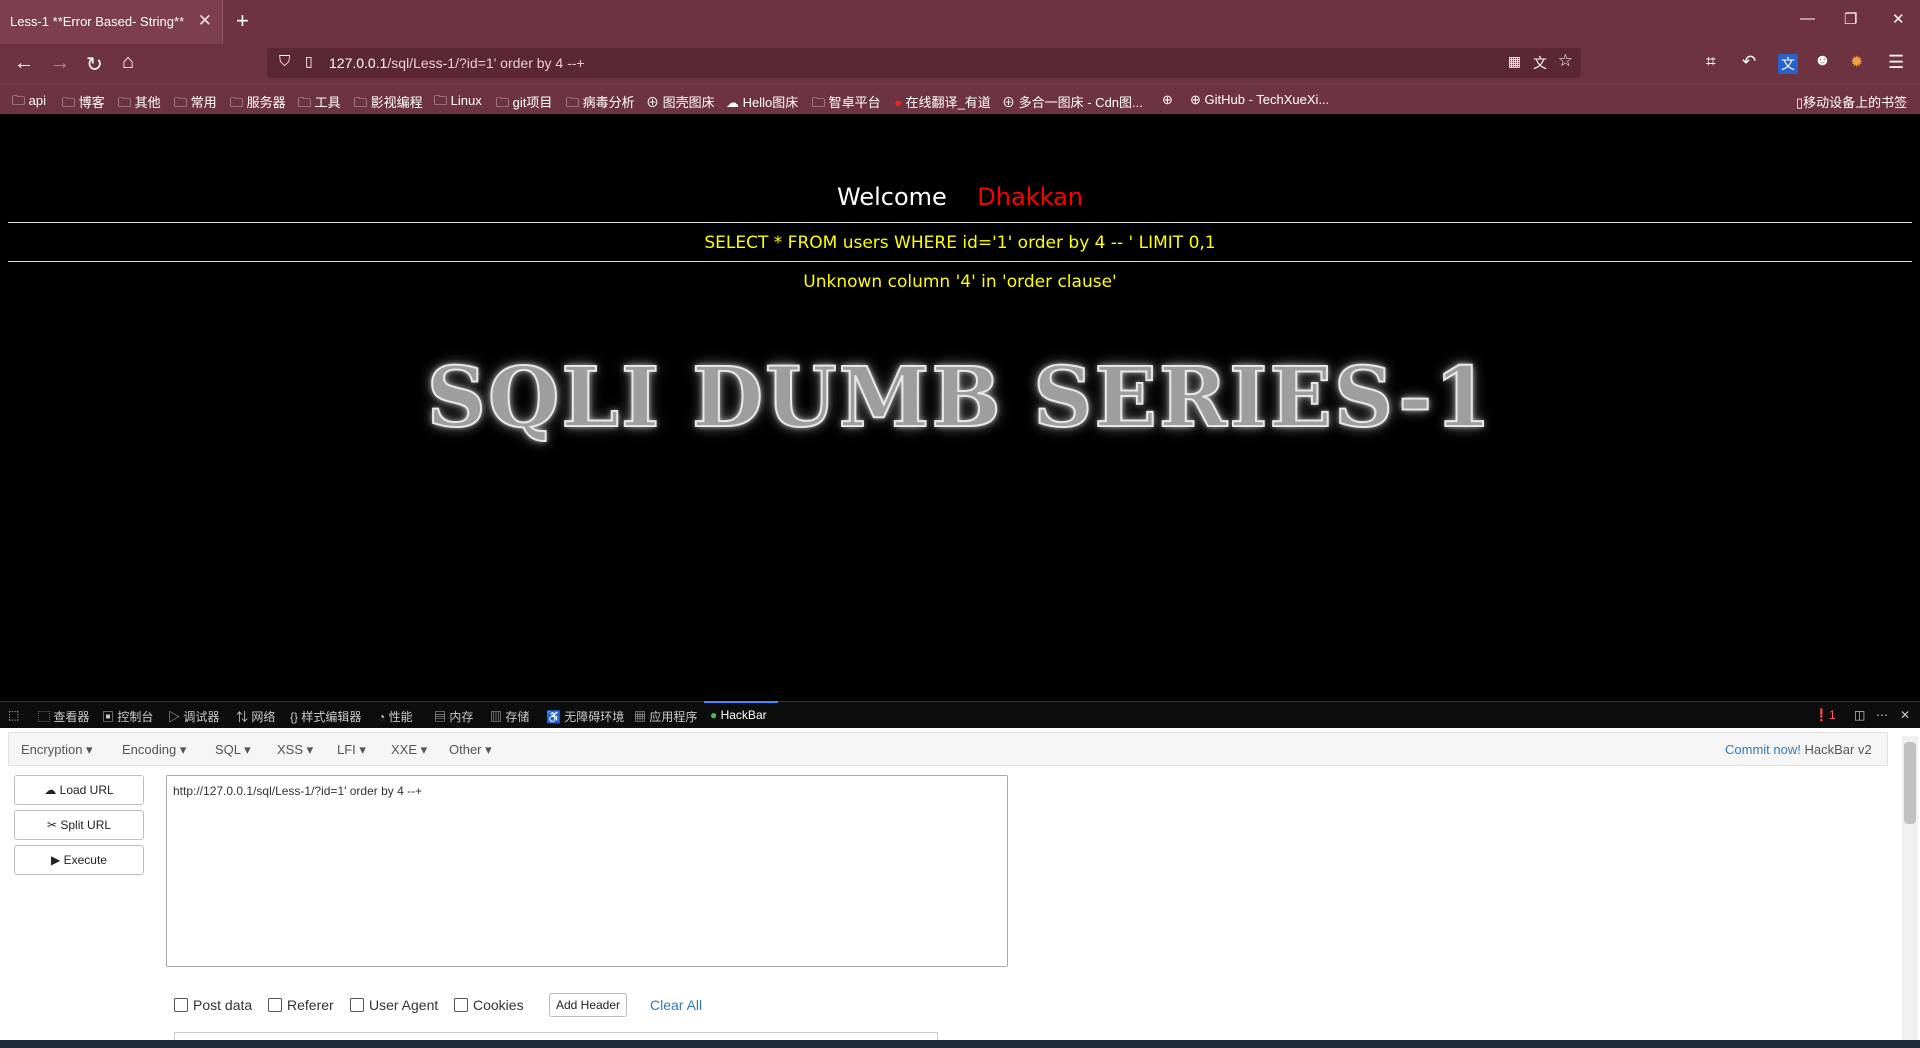  Describe the element at coordinates (762, 101) in the screenshot. I see `bookmark-hello: ☁ Hello图床` at that location.